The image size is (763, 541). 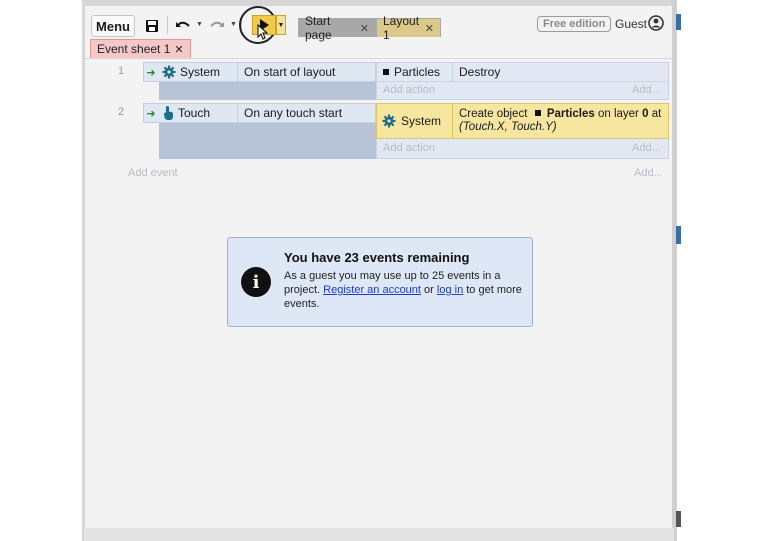 What do you see at coordinates (508, 127) in the screenshot?
I see `action-text-coords: (Touch.X, Touch.Y)` at bounding box center [508, 127].